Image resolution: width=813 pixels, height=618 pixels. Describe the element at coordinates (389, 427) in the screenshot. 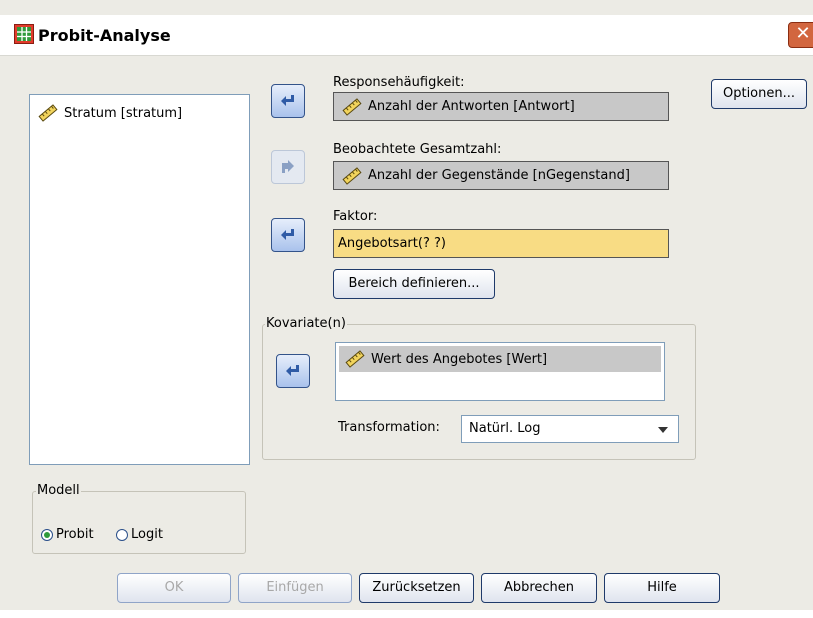

I see `transformation-label: Transformation:` at that location.